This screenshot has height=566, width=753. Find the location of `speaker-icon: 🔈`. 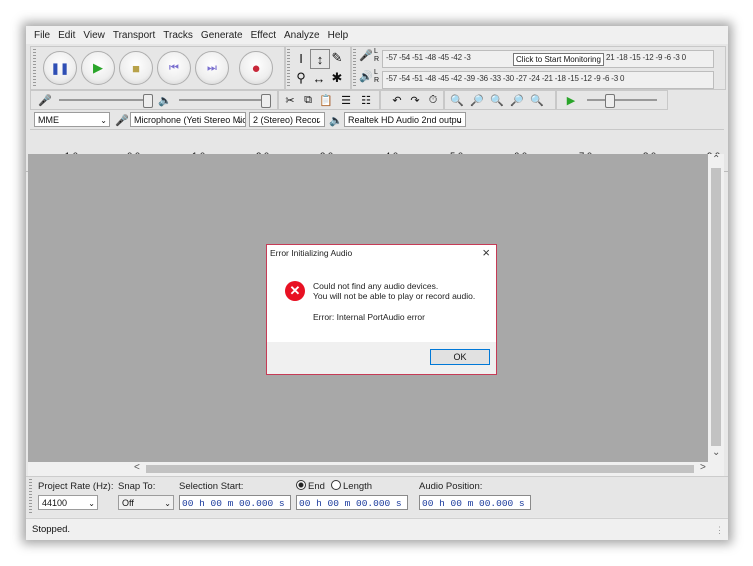

speaker-icon: 🔈 is located at coordinates (336, 120).